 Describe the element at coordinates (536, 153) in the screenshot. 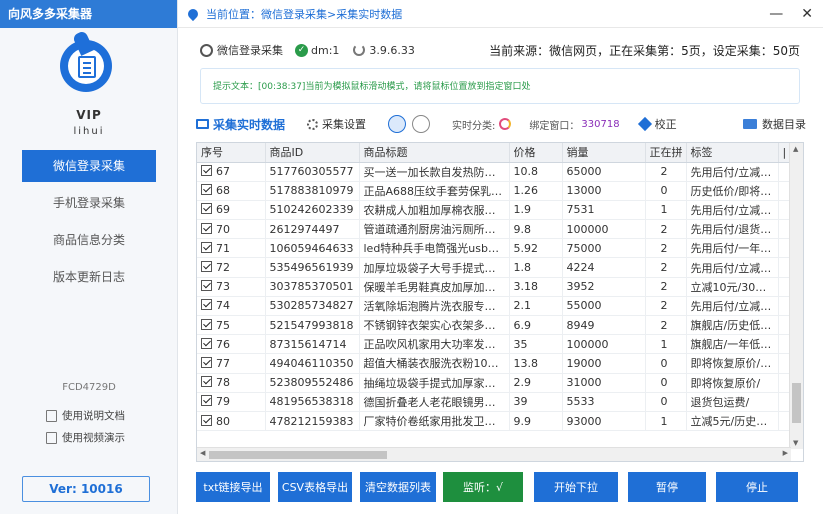

I see `col-header-price: 价格` at that location.